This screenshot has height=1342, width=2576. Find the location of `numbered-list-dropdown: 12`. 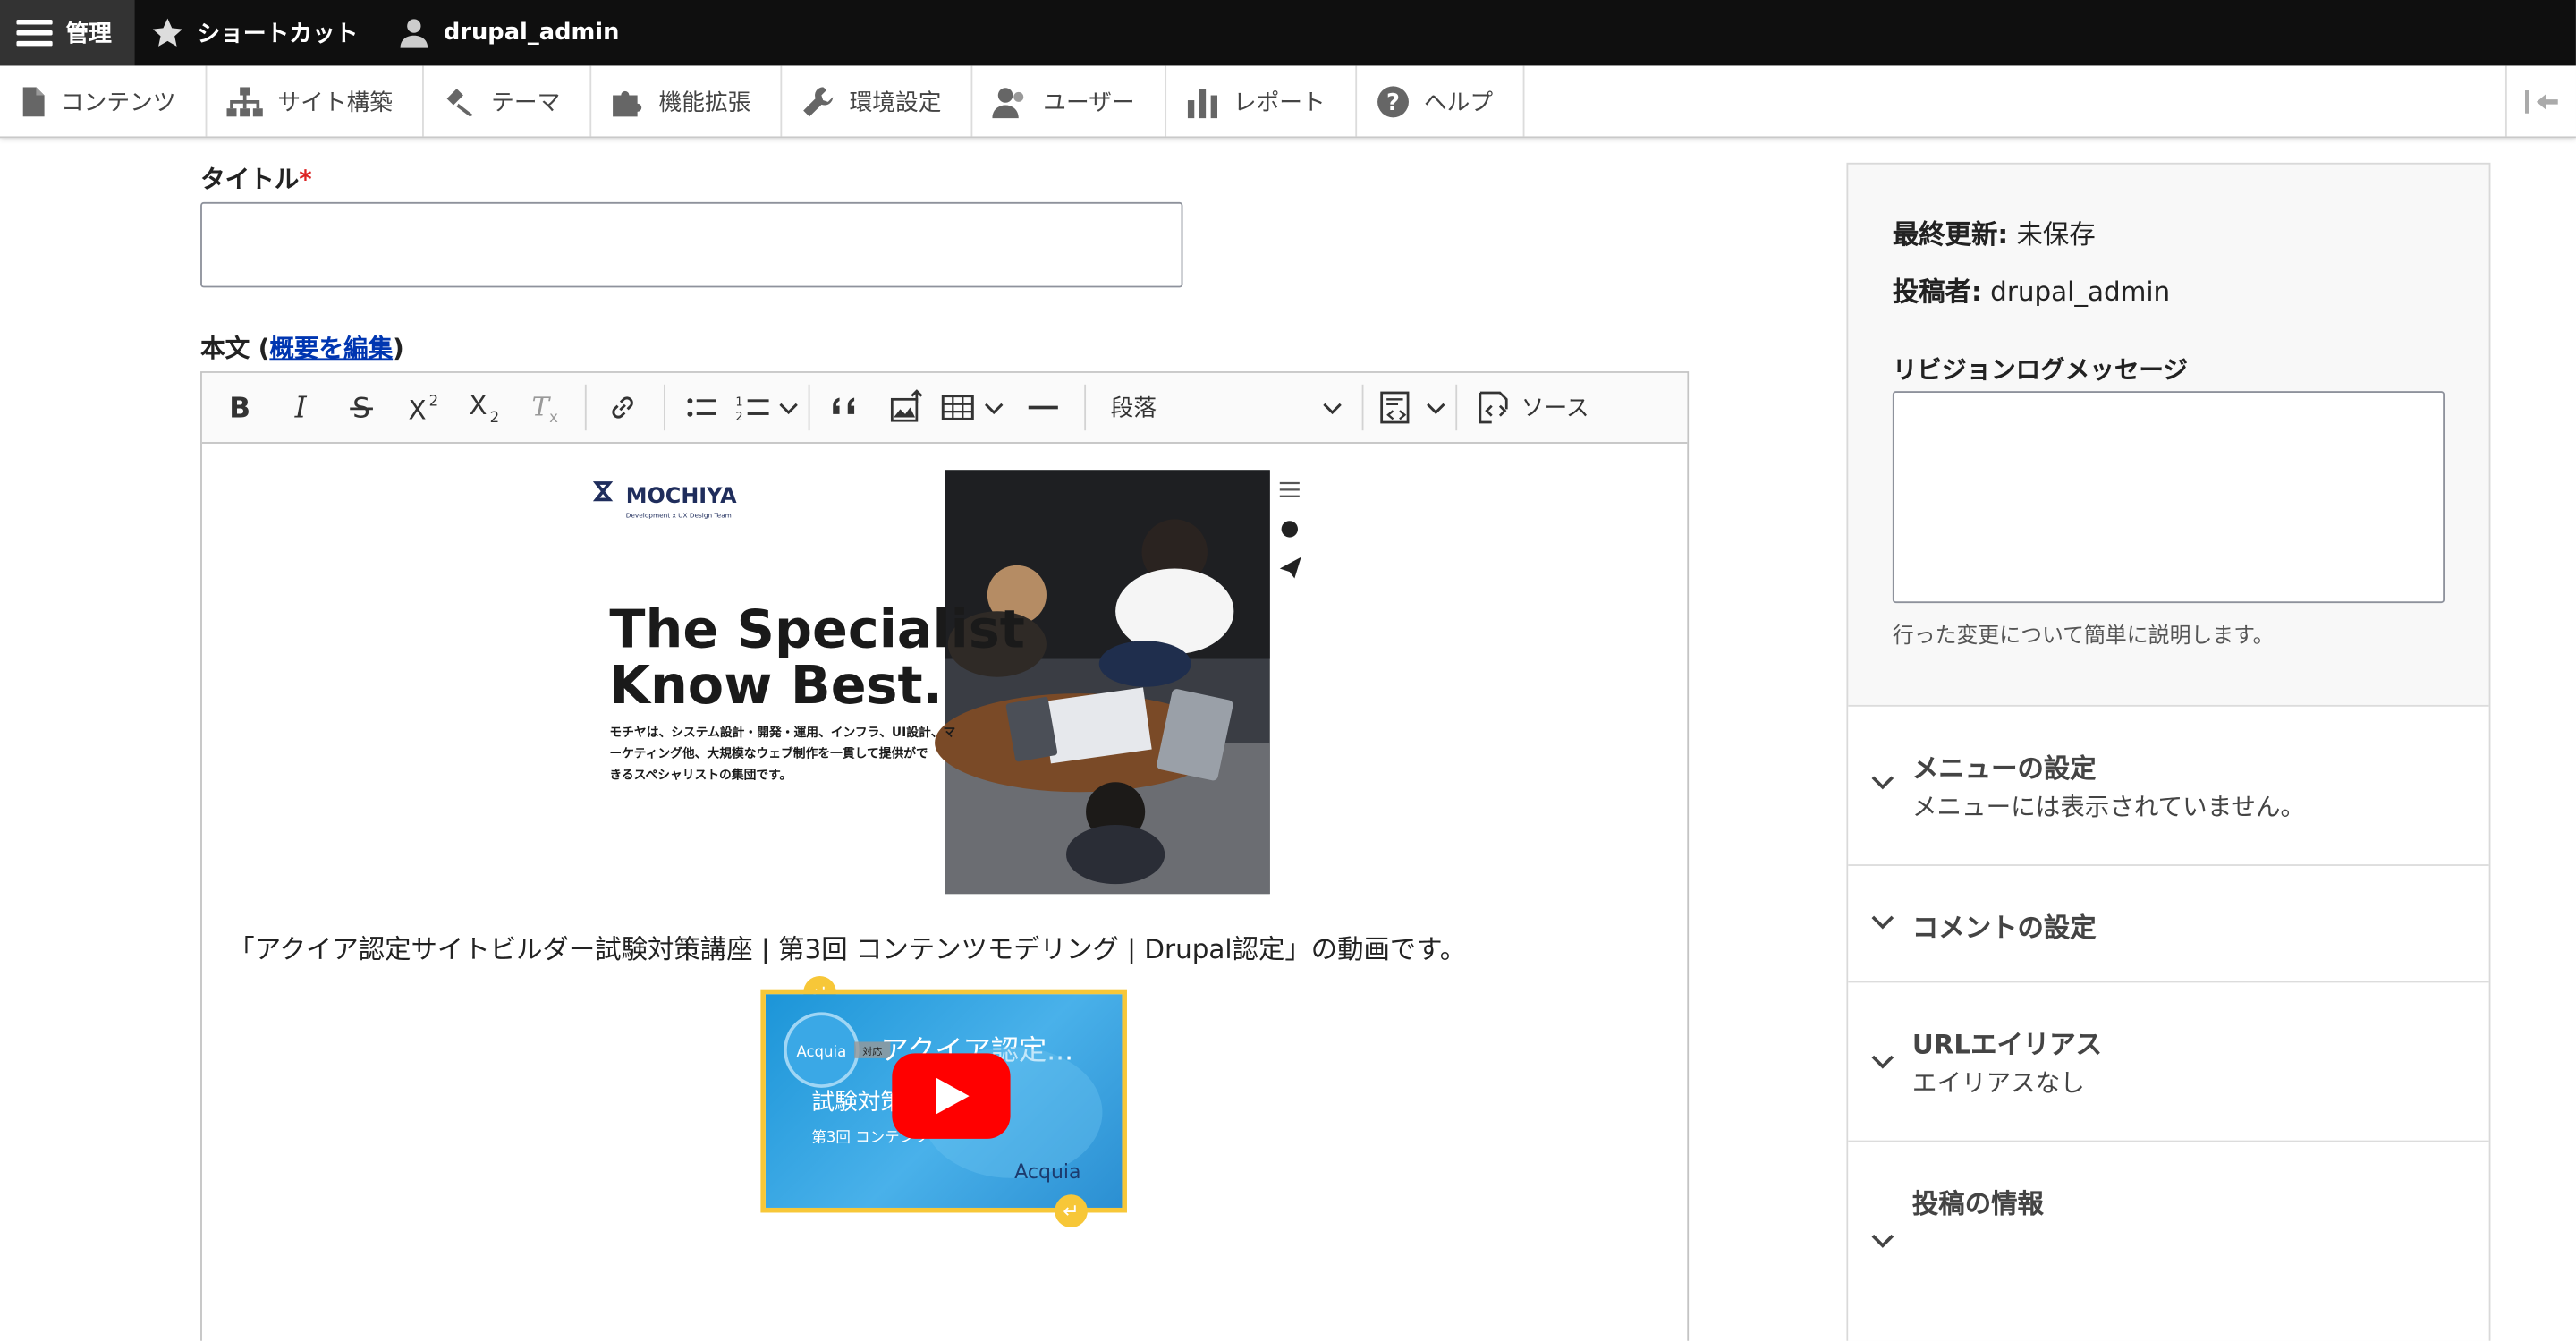

numbered-list-dropdown: 12 is located at coordinates (767, 408).